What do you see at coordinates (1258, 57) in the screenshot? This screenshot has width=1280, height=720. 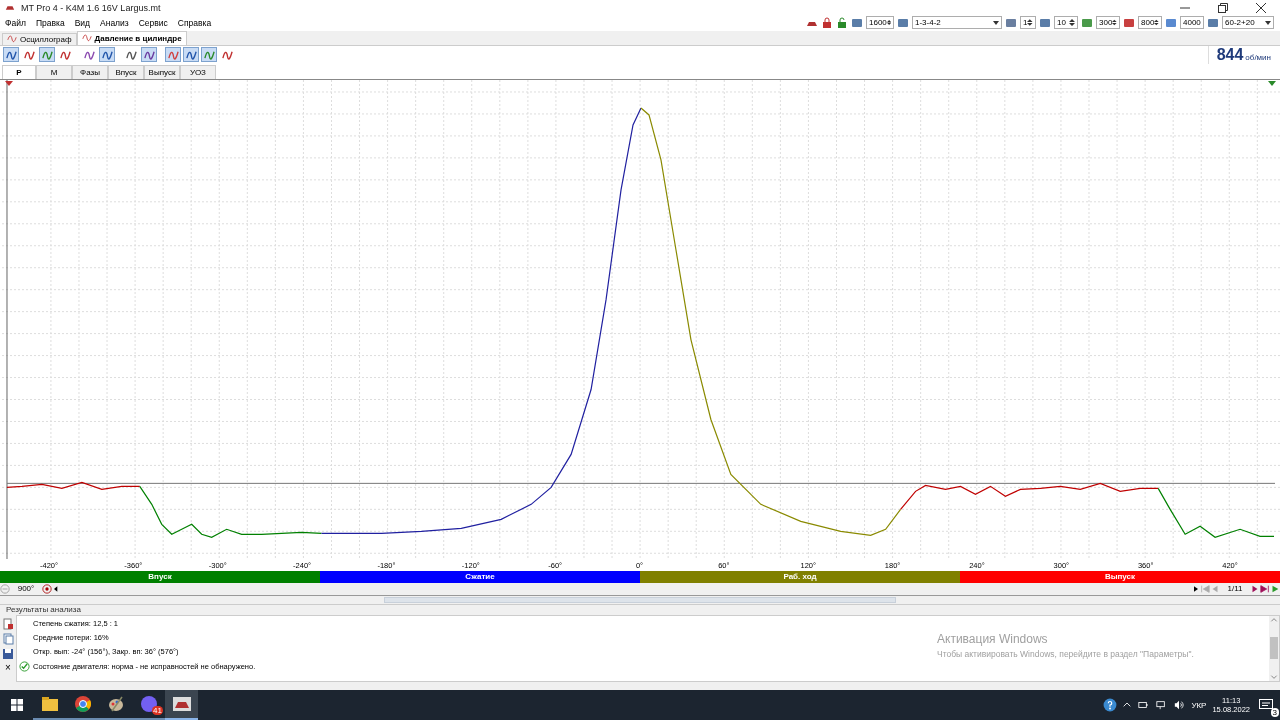 I see `rpm-unit: об/мин` at bounding box center [1258, 57].